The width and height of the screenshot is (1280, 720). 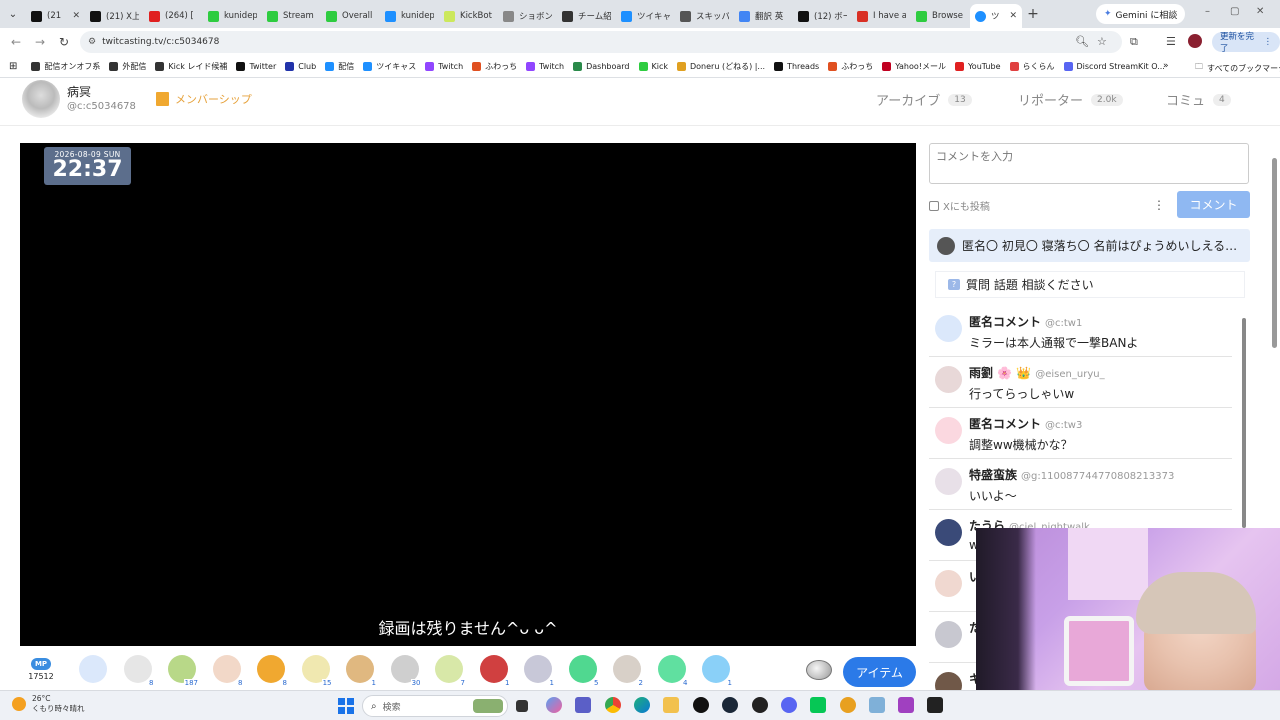 What do you see at coordinates (1070, 99) in the screenshot?
I see `reporter-link: リポーター 2.0k` at bounding box center [1070, 99].